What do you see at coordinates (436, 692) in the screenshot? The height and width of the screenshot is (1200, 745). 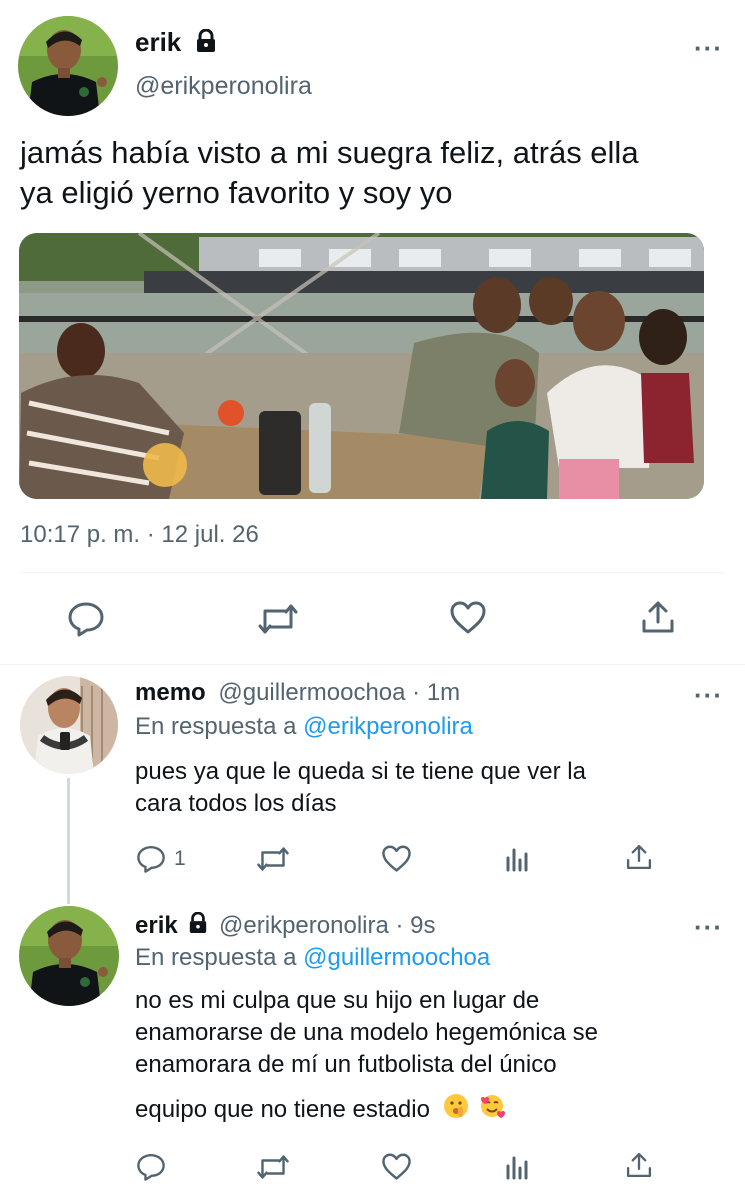 I see `reply-time: · 1m` at bounding box center [436, 692].